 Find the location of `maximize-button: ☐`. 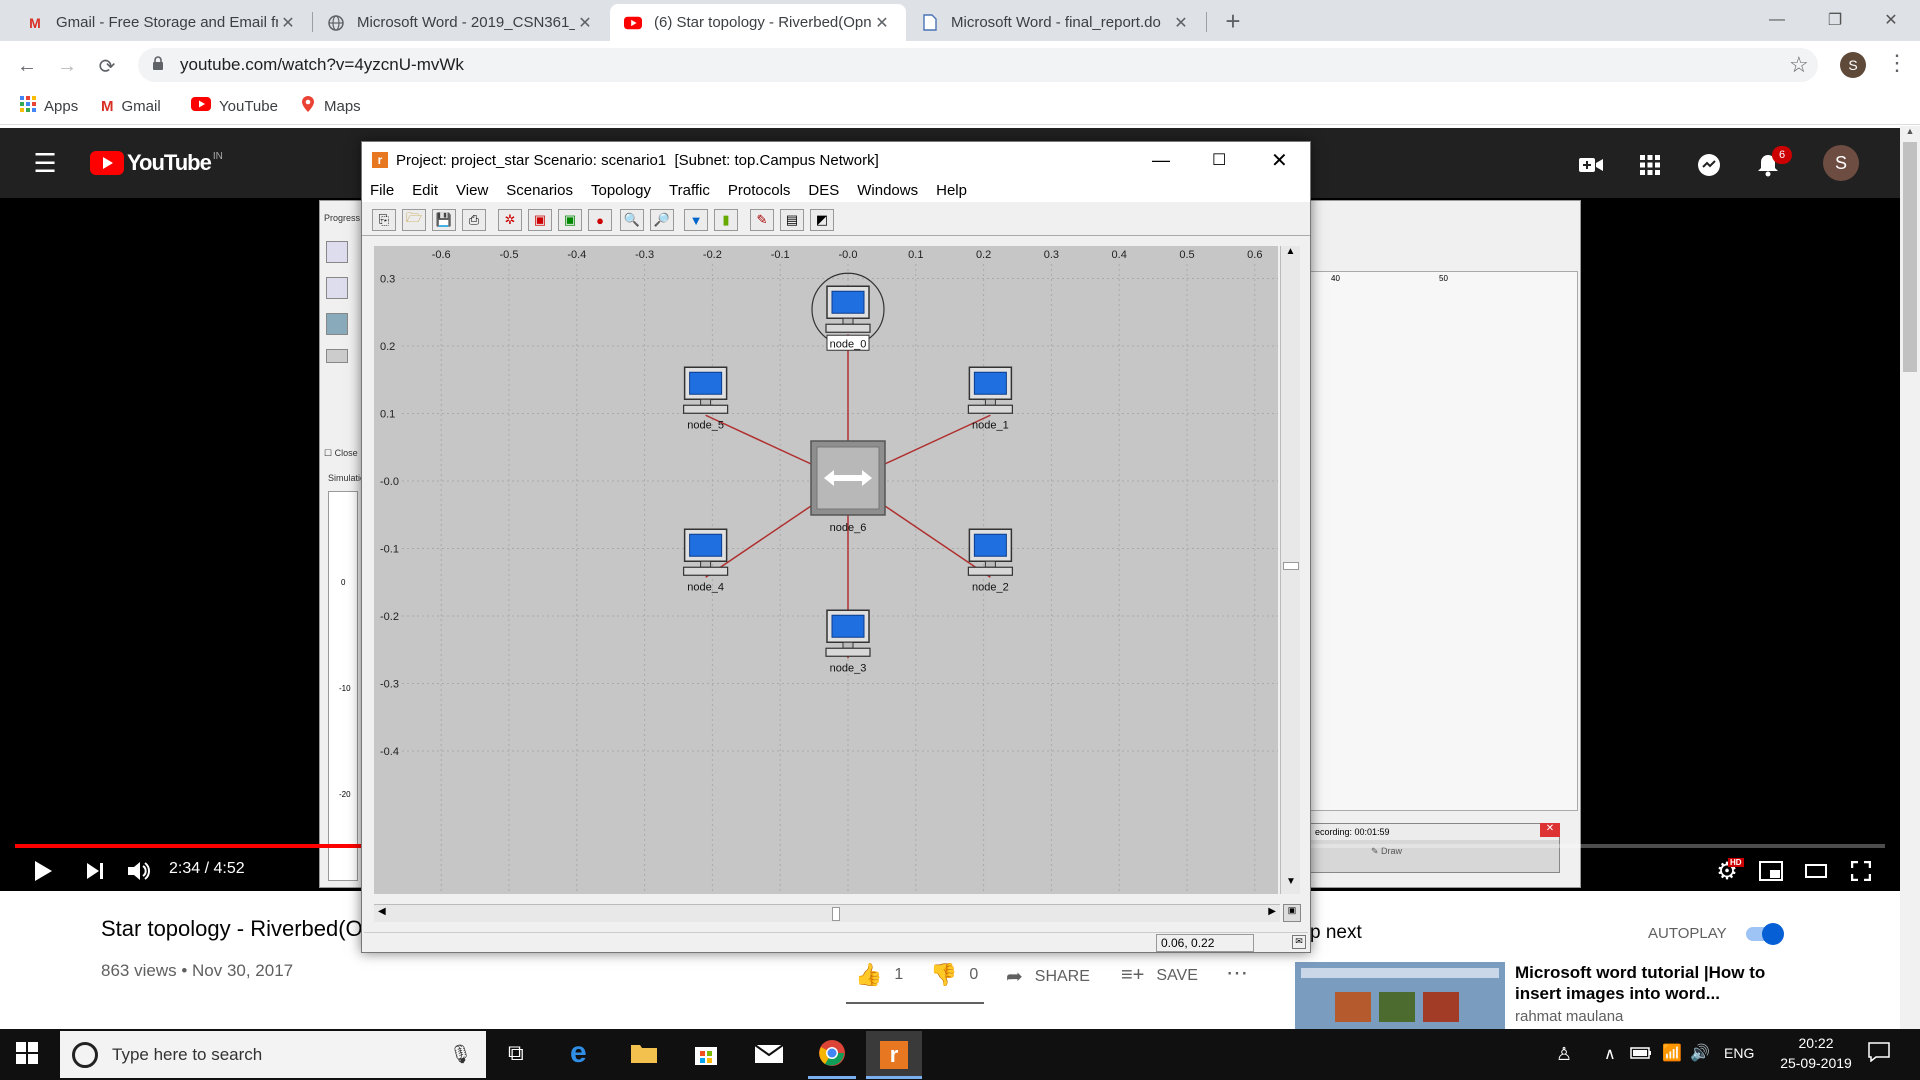

maximize-button: ☐ is located at coordinates (1219, 160).